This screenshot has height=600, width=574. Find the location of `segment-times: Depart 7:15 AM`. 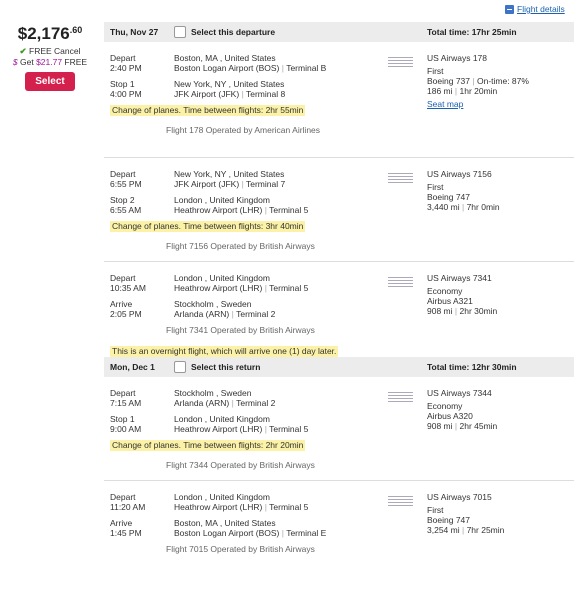

segment-times: Depart 7:15 AM is located at coordinates (126, 398).